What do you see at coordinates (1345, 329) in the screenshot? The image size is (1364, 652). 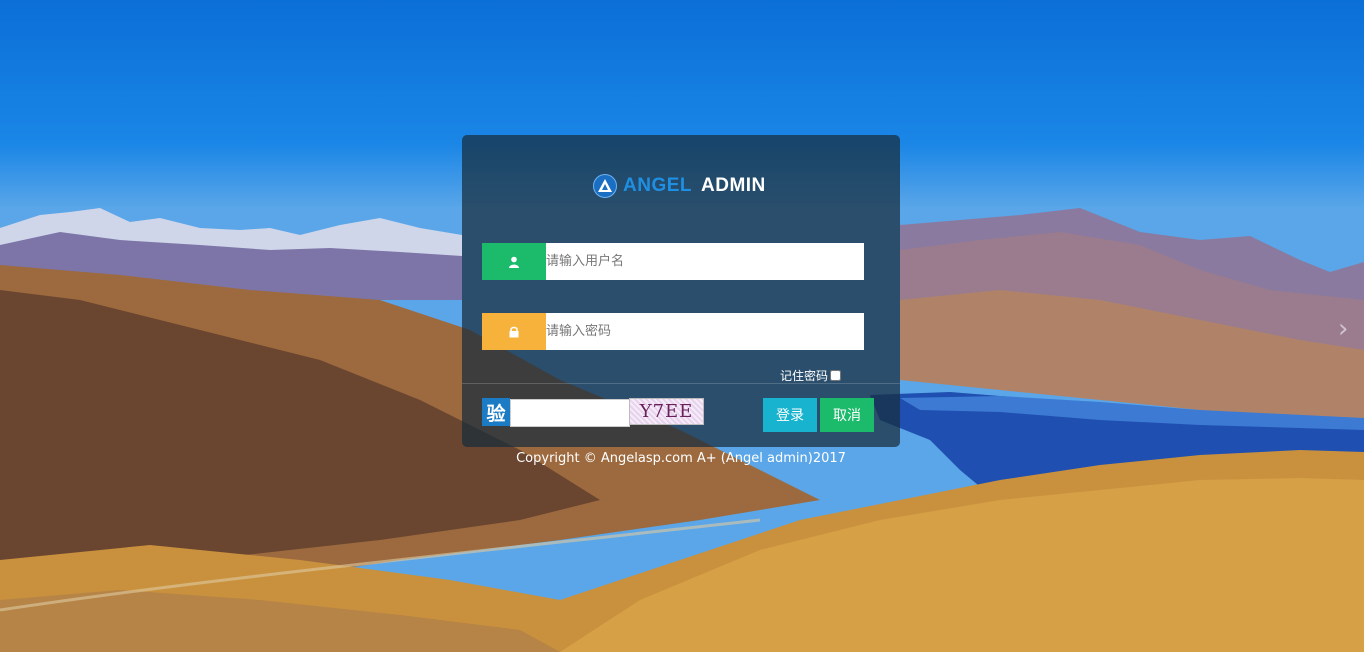 I see `next-slide-icon: ›` at bounding box center [1345, 329].